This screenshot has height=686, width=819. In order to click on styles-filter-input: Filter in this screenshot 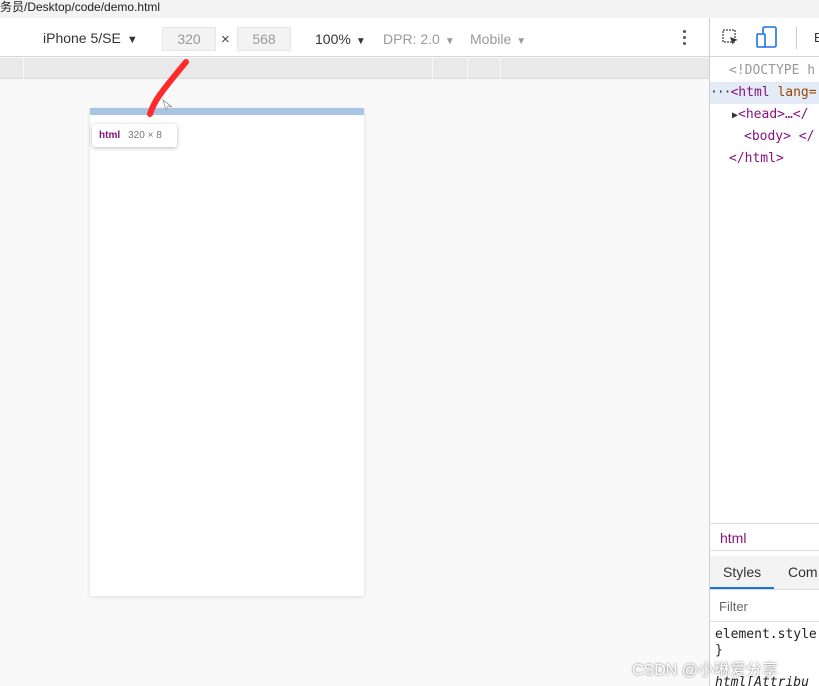, I will do `click(764, 606)`.